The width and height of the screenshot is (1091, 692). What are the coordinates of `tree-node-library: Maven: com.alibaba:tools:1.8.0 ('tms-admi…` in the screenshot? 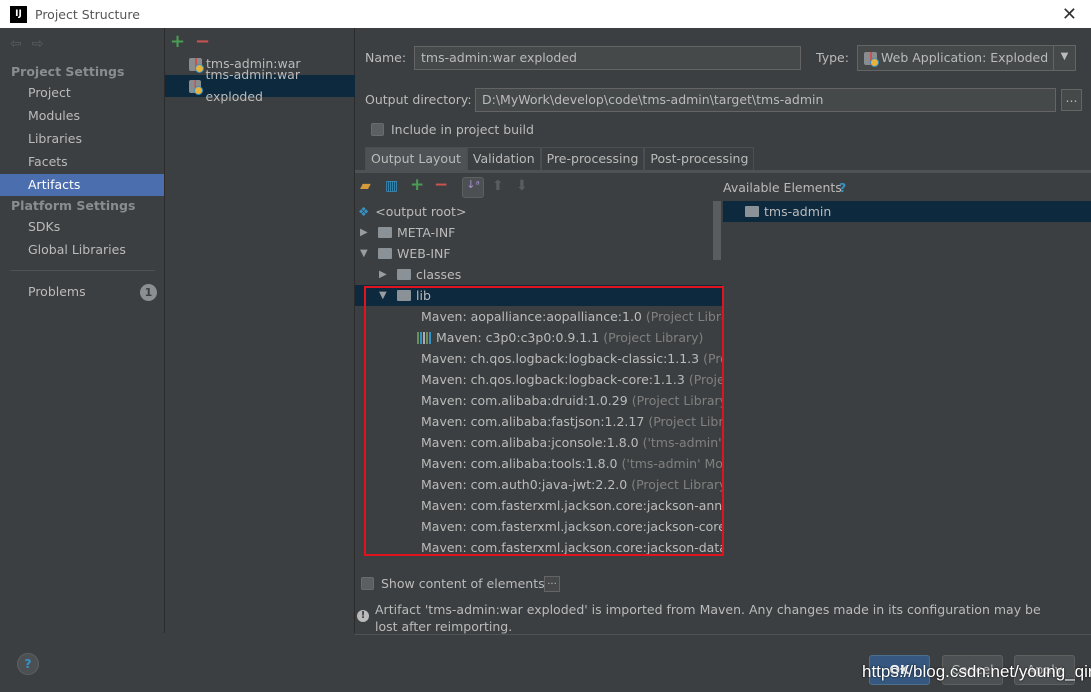 It's located at (538, 463).